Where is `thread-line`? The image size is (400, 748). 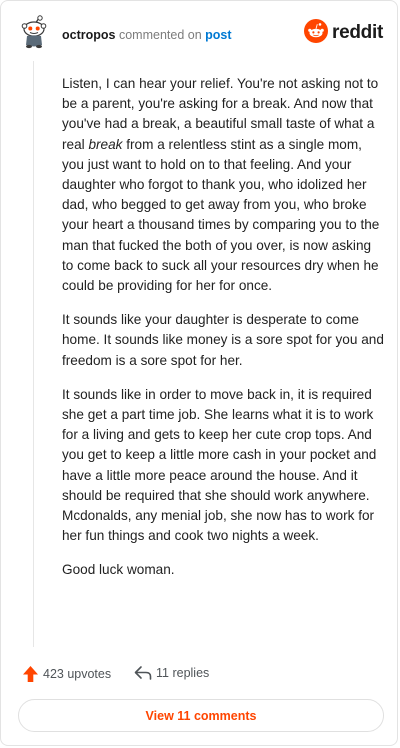
thread-line is located at coordinates (33, 354).